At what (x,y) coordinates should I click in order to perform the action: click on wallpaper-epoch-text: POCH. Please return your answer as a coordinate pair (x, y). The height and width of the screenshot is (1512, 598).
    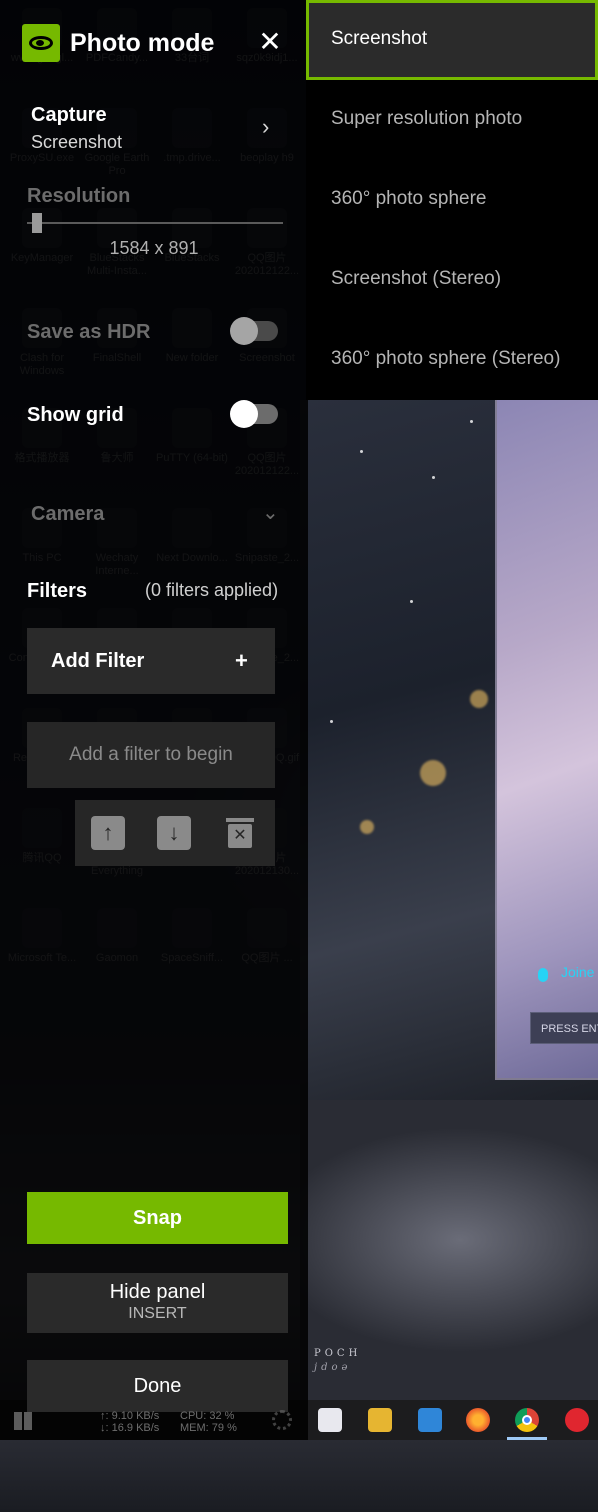
    Looking at the image, I should click on (338, 1353).